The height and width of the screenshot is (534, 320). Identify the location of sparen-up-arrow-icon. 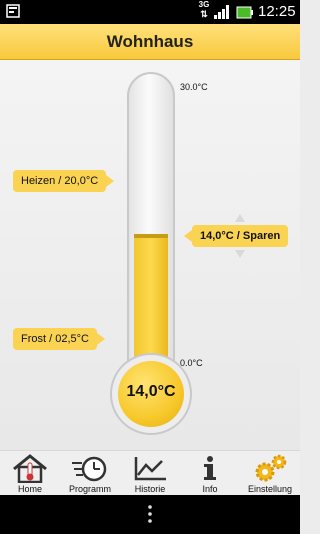
(240, 218).